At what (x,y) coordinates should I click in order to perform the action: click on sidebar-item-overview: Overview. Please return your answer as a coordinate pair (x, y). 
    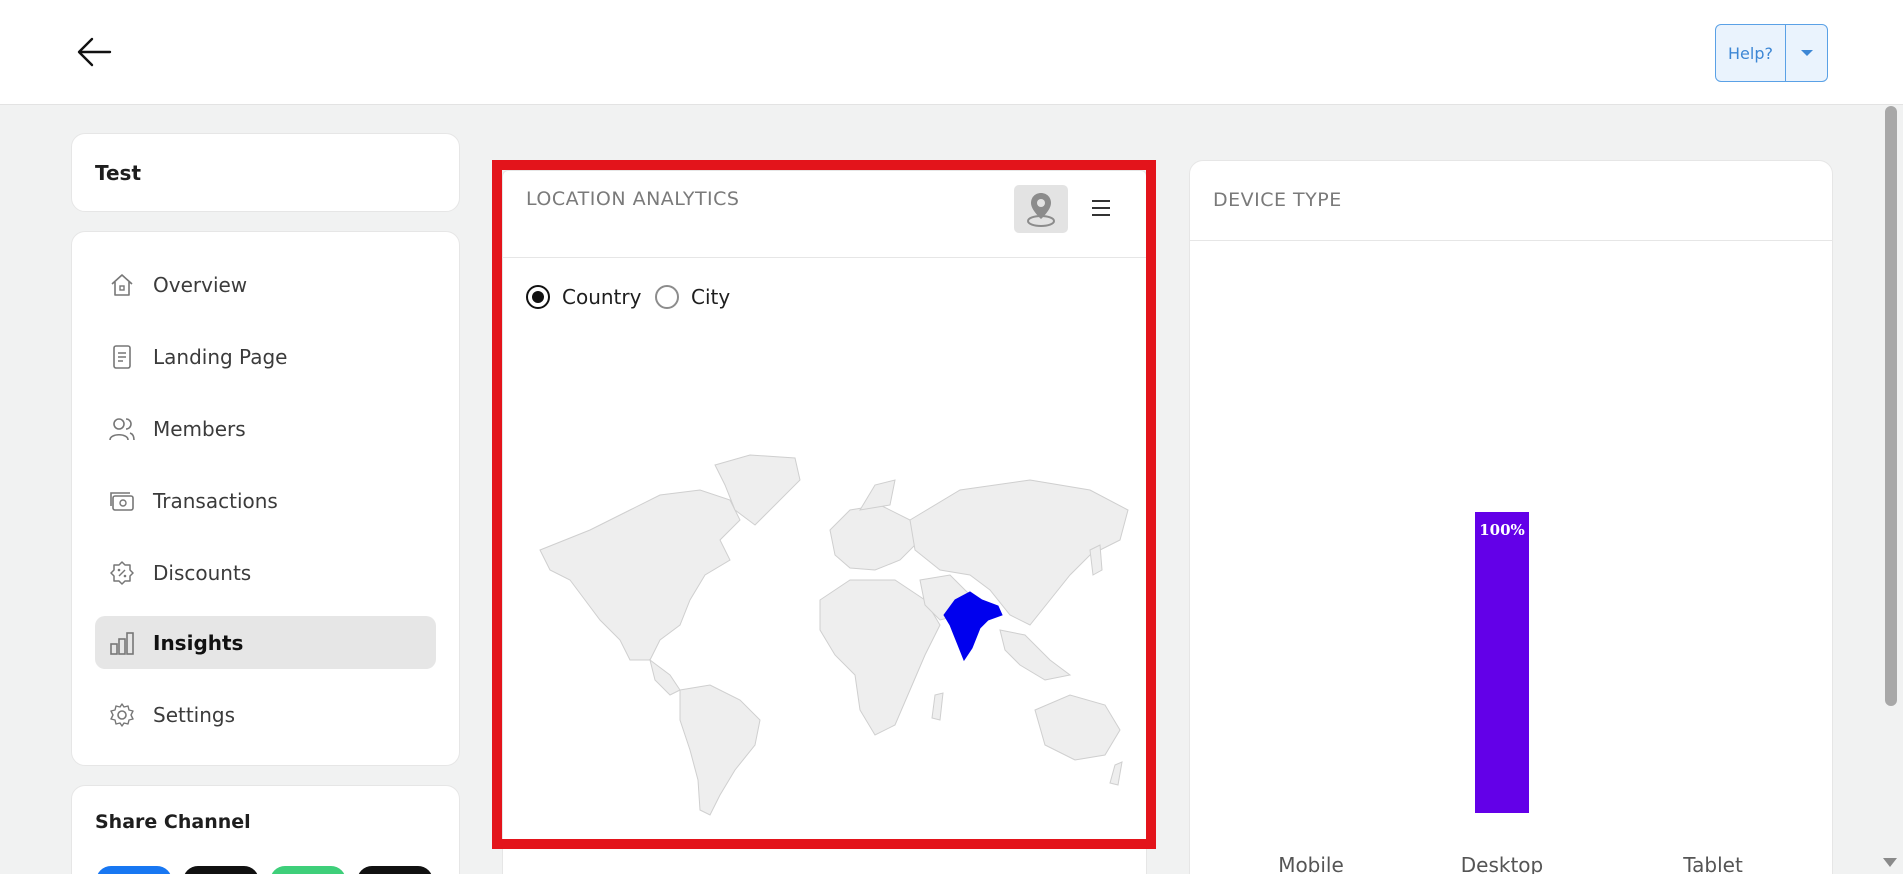
    Looking at the image, I should click on (265, 284).